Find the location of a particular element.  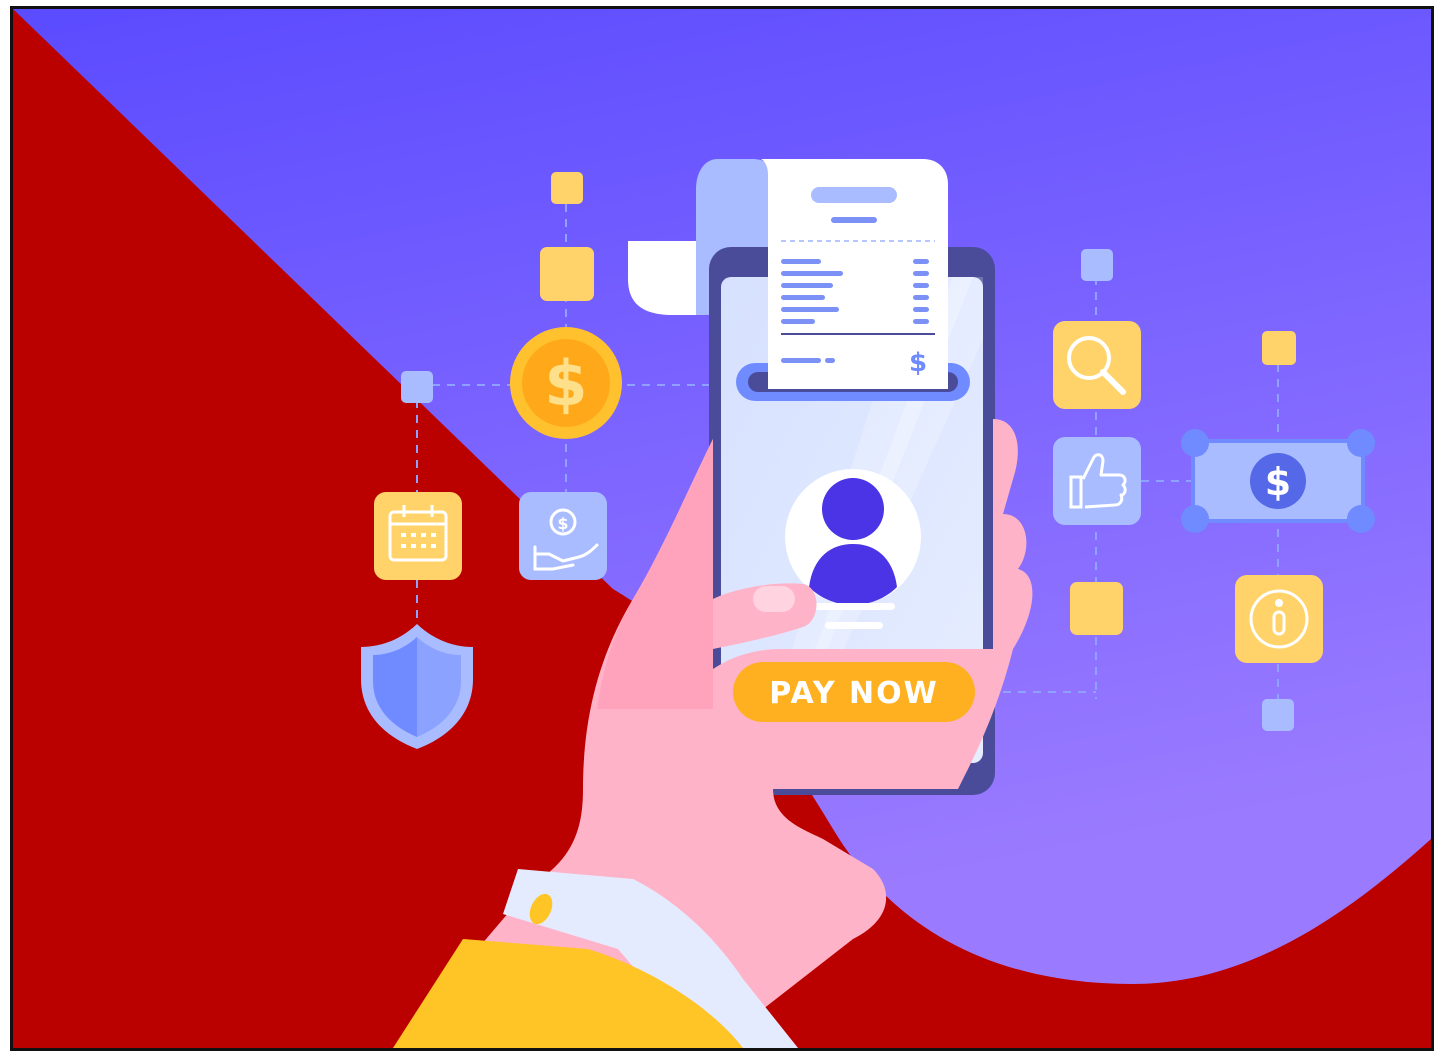

calendar-icon is located at coordinates (418, 536).